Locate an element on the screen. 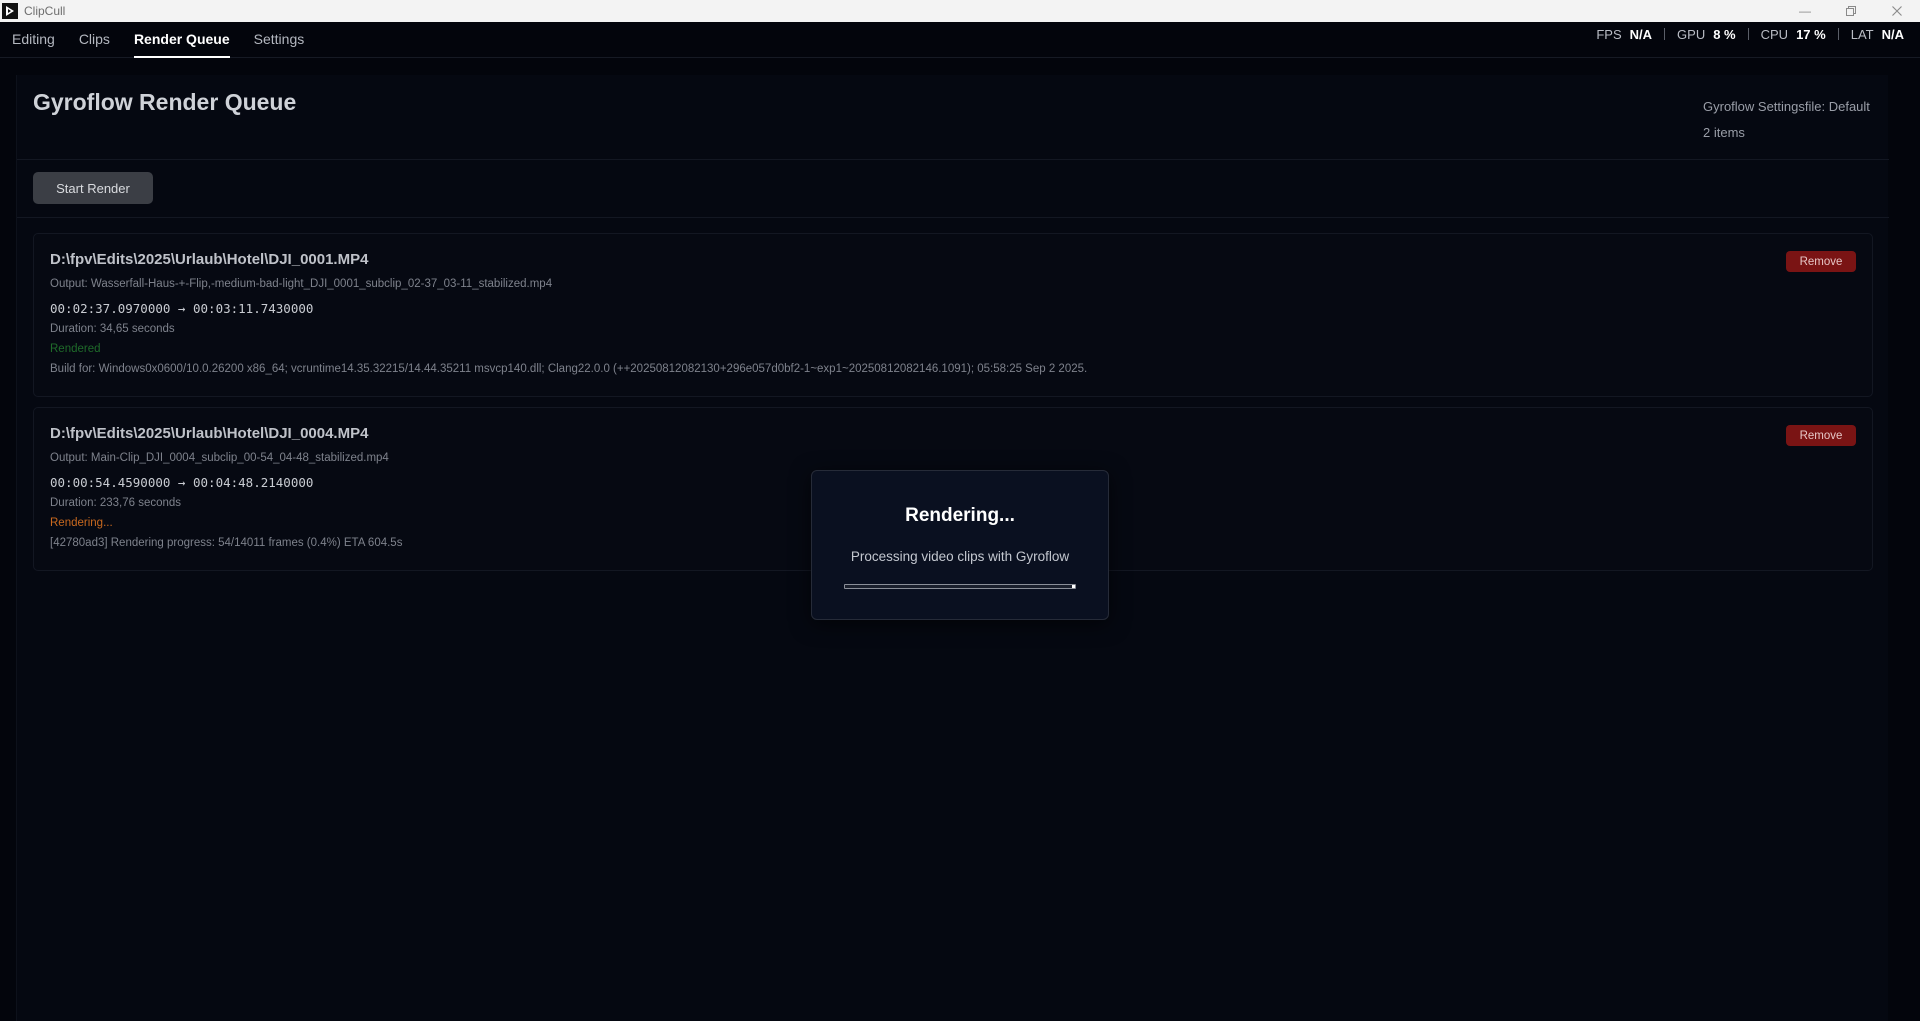  page-title: Gyroflow Render Queue is located at coordinates (165, 102).